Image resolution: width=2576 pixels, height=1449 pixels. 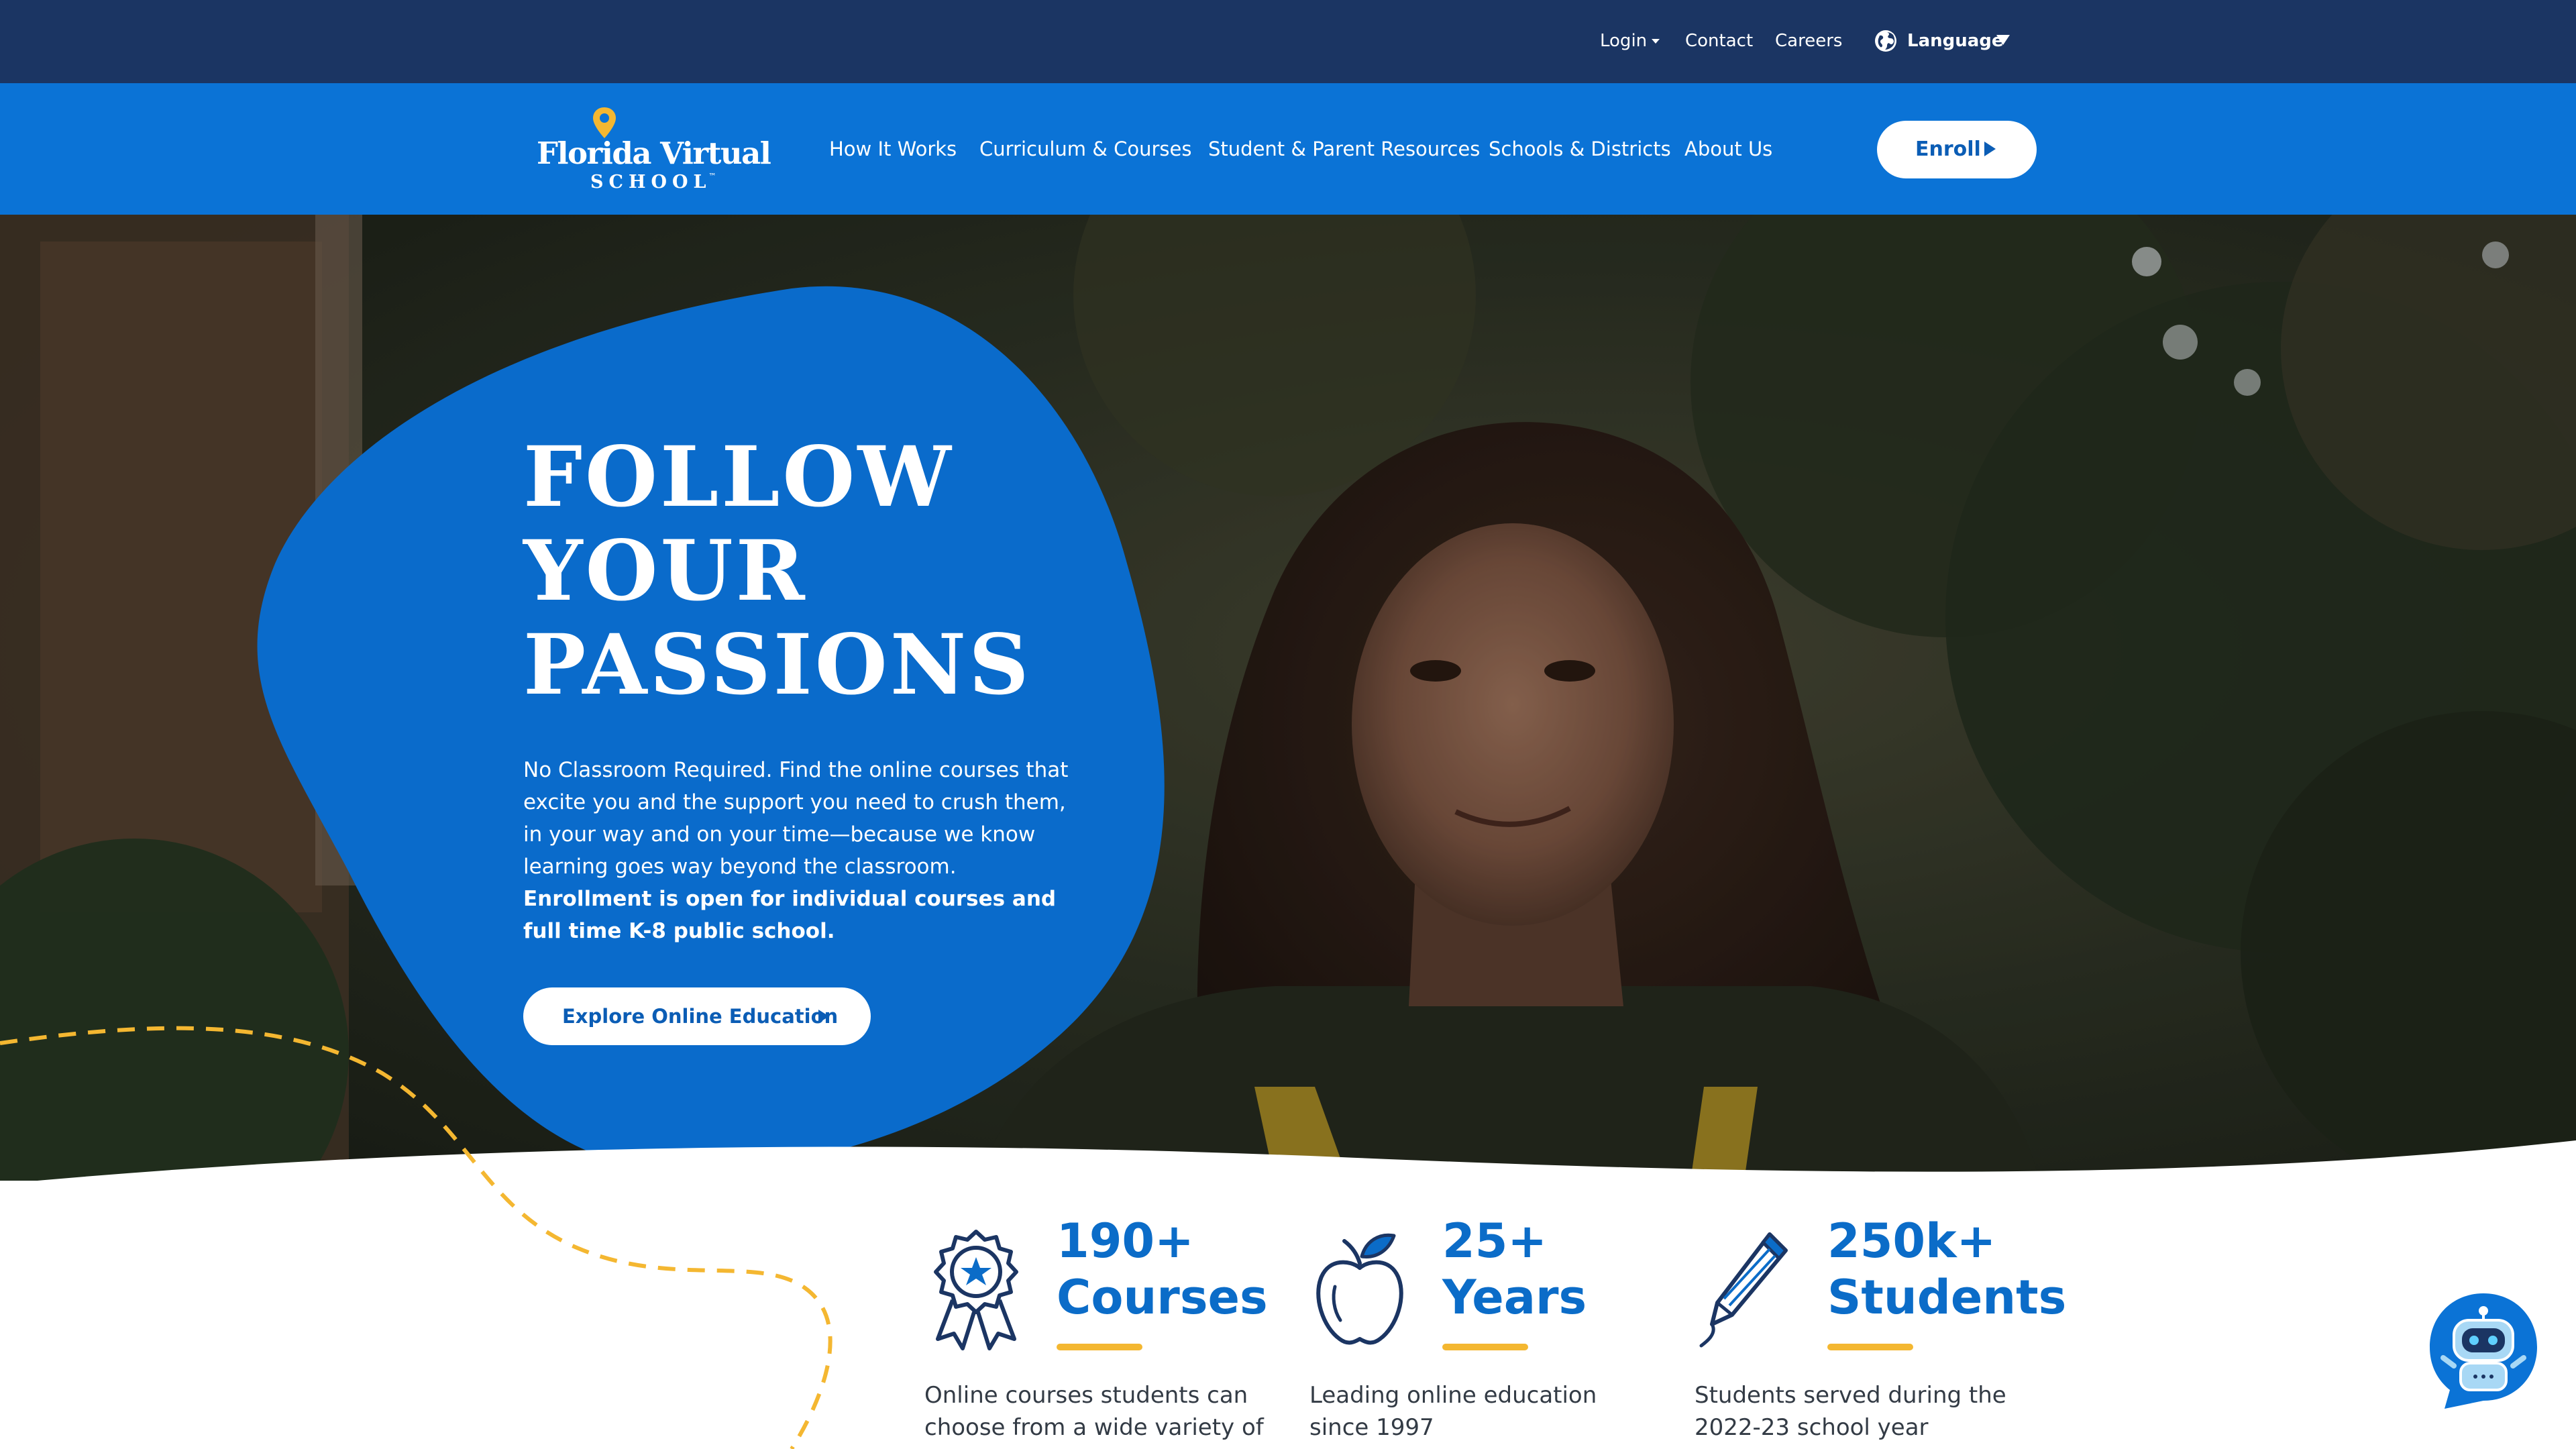 What do you see at coordinates (1623, 41) in the screenshot?
I see `login-link: Login` at bounding box center [1623, 41].